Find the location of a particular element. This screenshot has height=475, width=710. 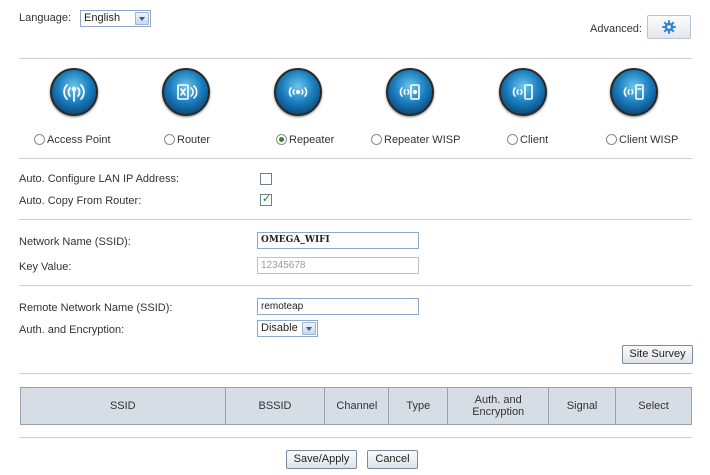

key-value-label: Key Value: is located at coordinates (45, 267).